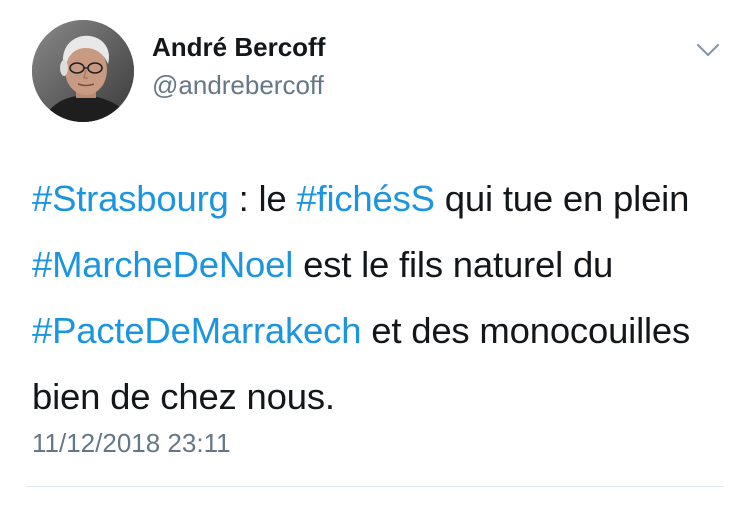 This screenshot has height=512, width=750. Describe the element at coordinates (130, 198) in the screenshot. I see `hashtag-link: #Strasbourg` at that location.